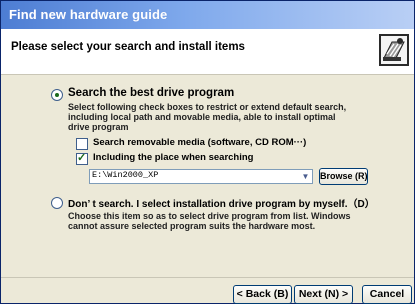 The height and width of the screenshot is (304, 415). I want to click on footer-divider, so click(207, 277).